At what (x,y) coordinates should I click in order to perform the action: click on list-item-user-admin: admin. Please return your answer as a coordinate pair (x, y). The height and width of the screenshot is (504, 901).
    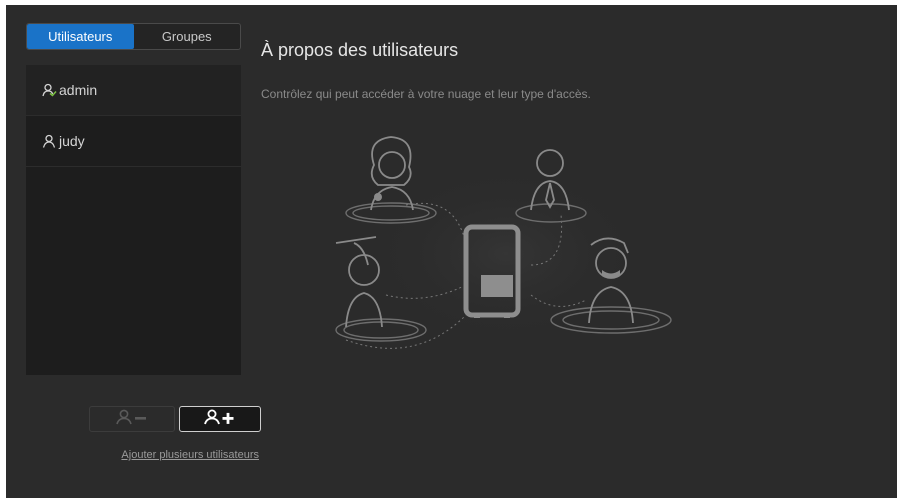
    Looking at the image, I should click on (133, 90).